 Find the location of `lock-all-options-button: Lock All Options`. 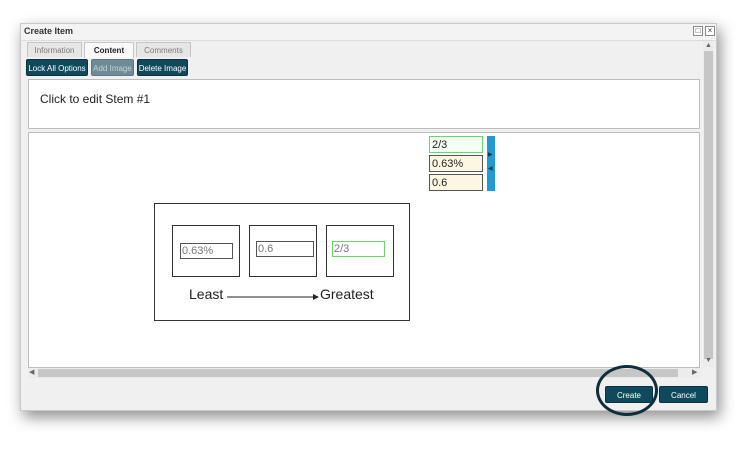

lock-all-options-button: Lock All Options is located at coordinates (57, 67).